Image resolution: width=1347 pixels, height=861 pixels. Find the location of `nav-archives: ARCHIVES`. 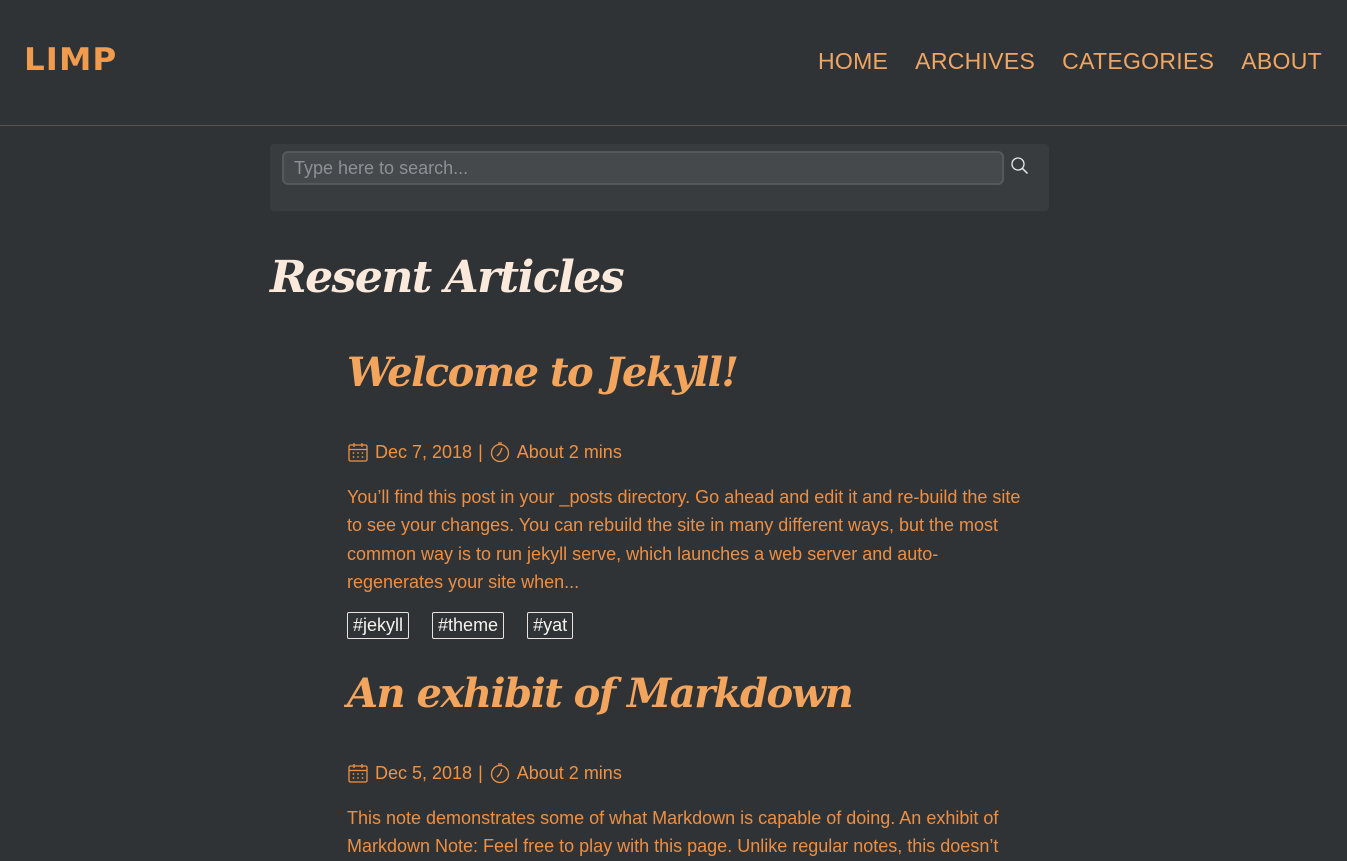

nav-archives: ARCHIVES is located at coordinates (975, 61).